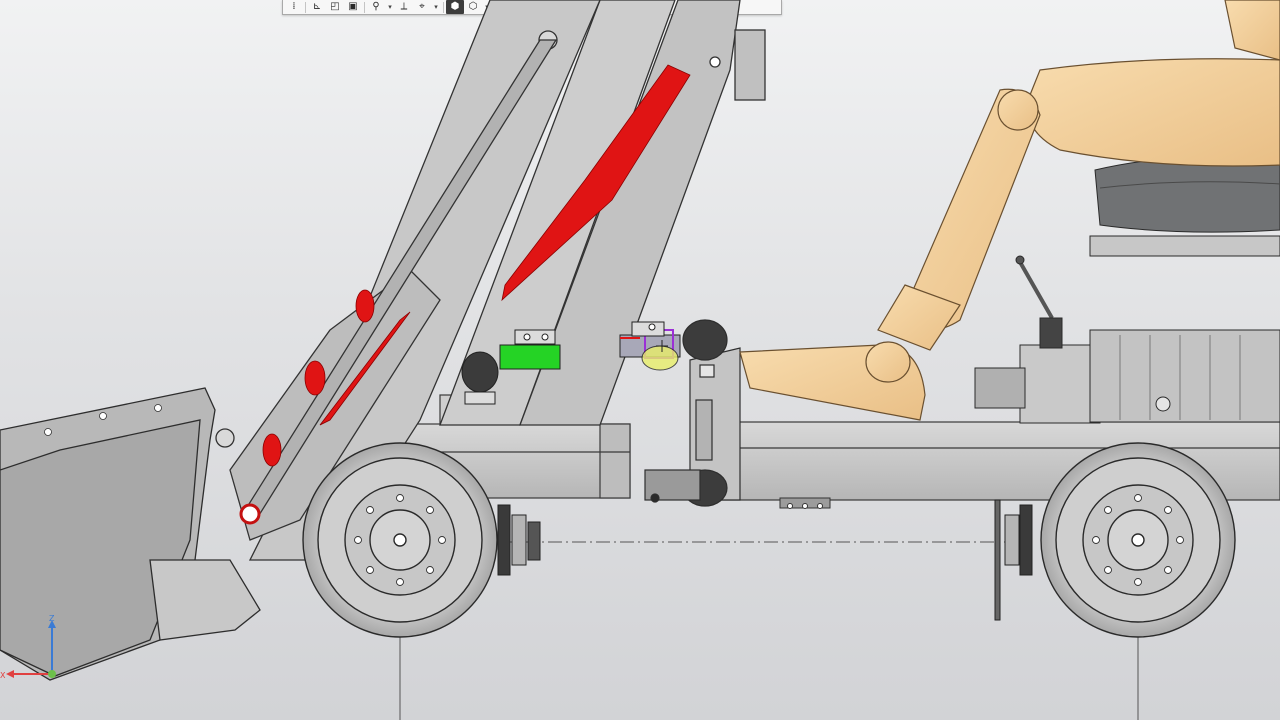 The width and height of the screenshot is (1280, 720). Describe the element at coordinates (1184, 206) in the screenshot. I see `operator-seat` at that location.